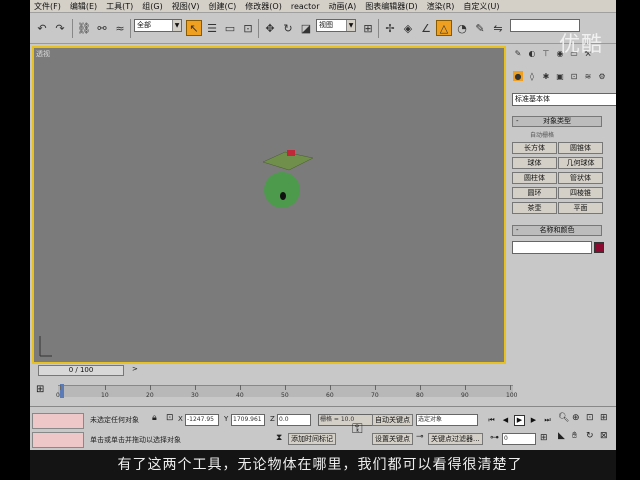 This screenshot has width=640, height=480. What do you see at coordinates (447, 420) in the screenshot?
I see `key-selection-dropdown: 选定对象` at bounding box center [447, 420].